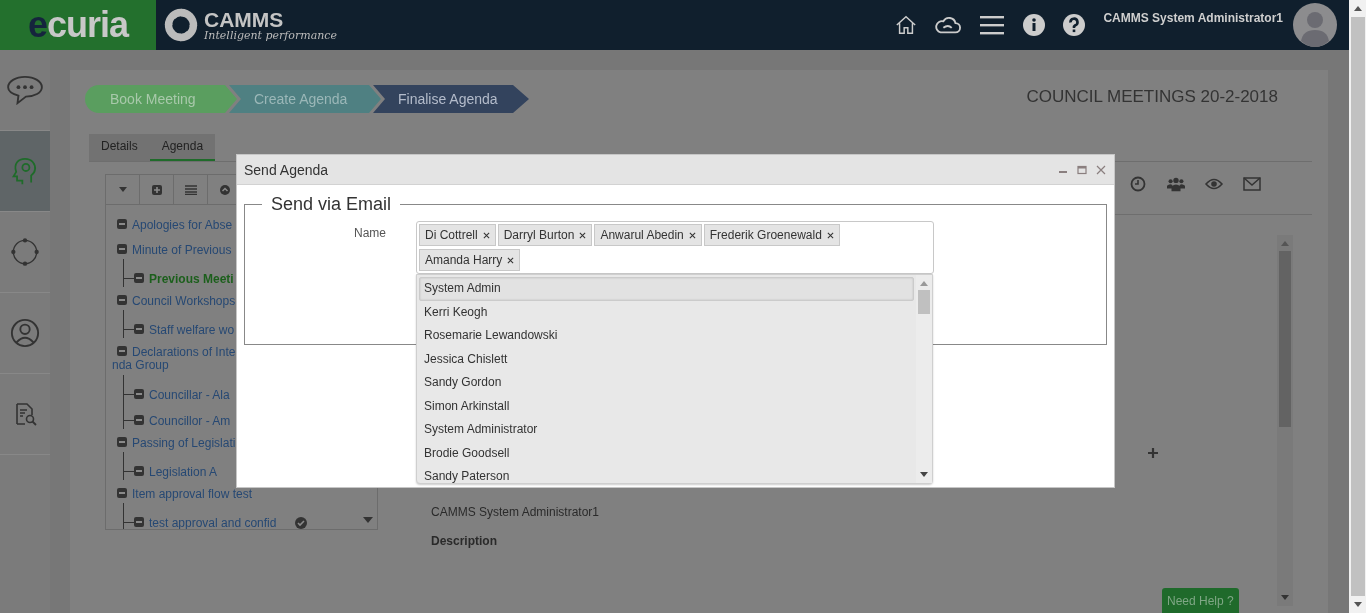  What do you see at coordinates (666, 383) in the screenshot?
I see `dropdown-option: Sandy Gordon` at bounding box center [666, 383].